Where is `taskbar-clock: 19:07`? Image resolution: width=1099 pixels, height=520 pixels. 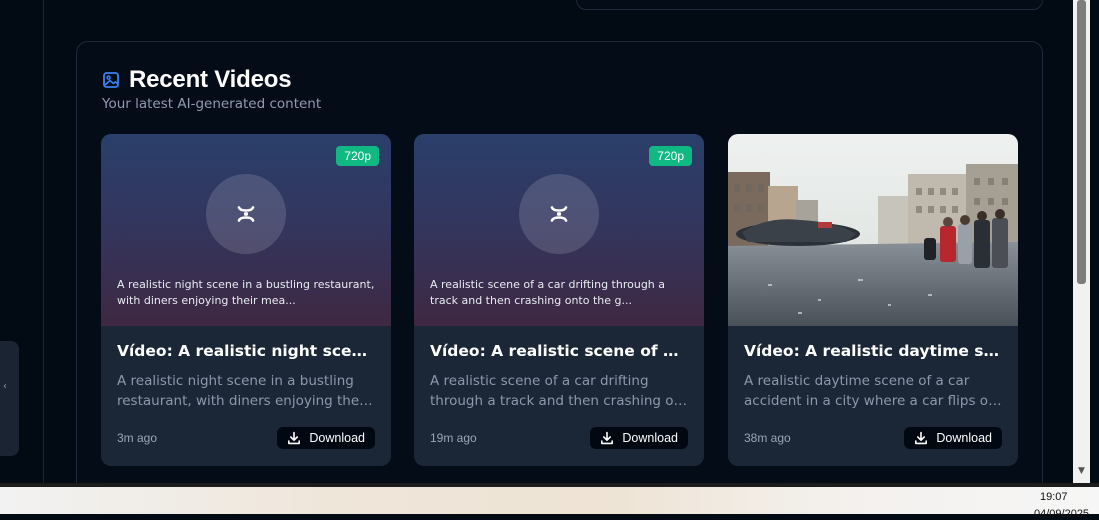
taskbar-clock: 19:07 is located at coordinates (1054, 497).